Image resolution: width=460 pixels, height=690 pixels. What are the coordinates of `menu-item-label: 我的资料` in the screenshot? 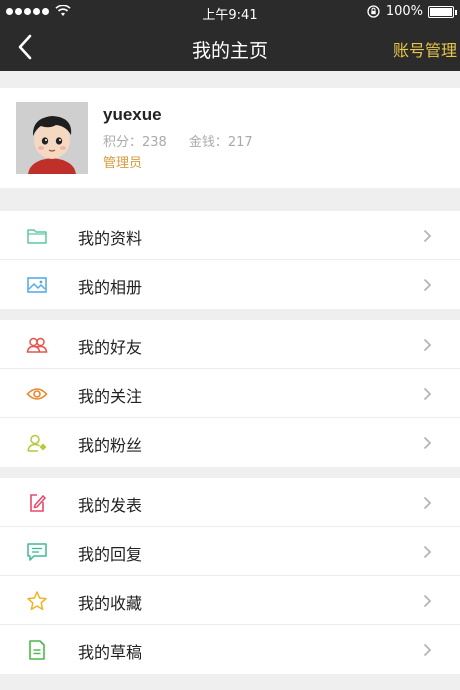 It's located at (110, 238).